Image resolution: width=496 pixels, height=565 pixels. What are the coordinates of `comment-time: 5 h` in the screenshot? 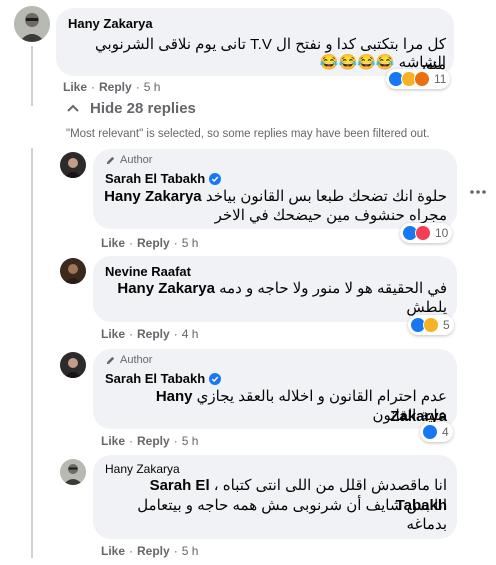 It's located at (152, 87).